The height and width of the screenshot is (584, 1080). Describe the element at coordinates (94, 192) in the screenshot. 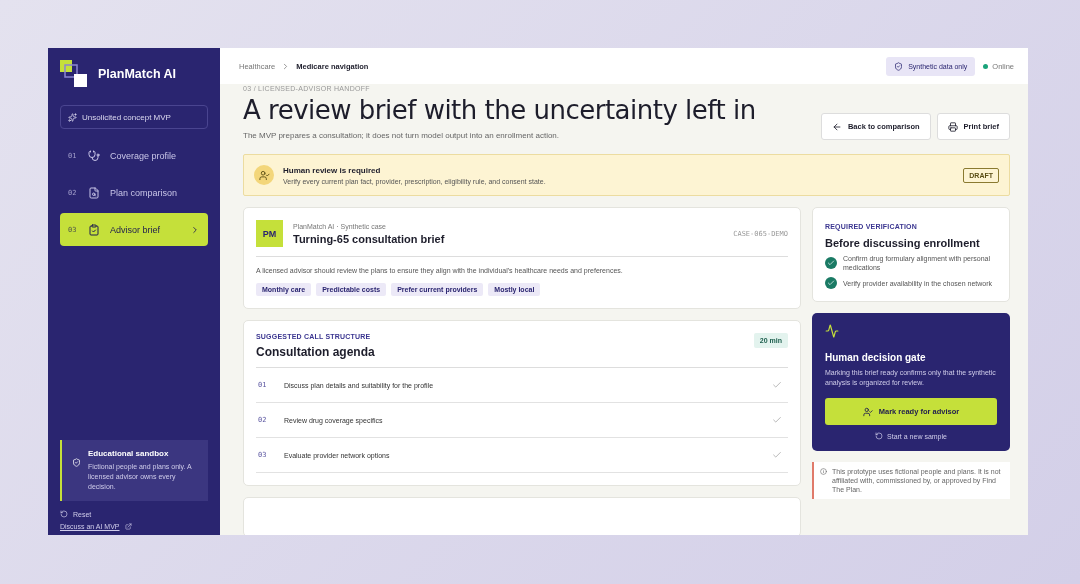

I see `document-search-icon` at that location.